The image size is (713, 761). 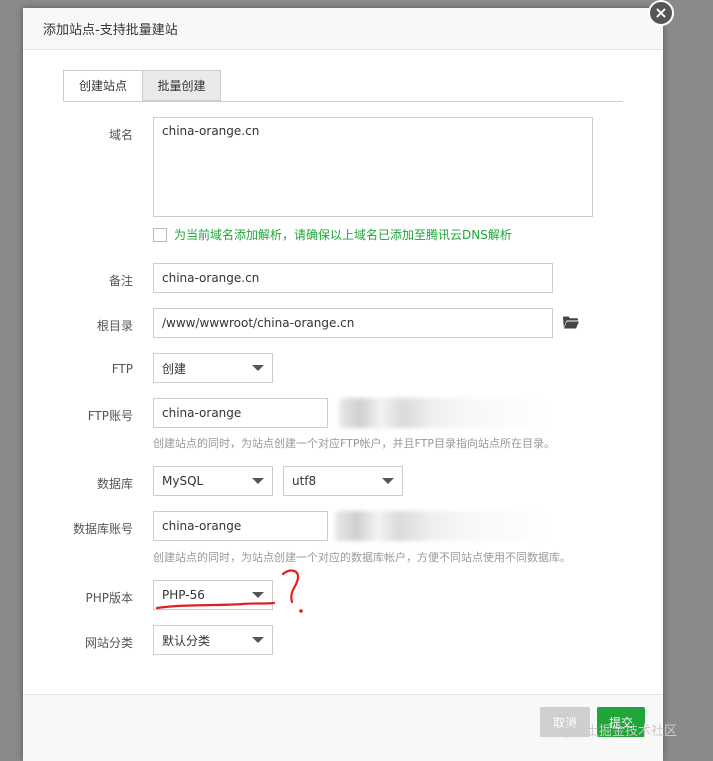 What do you see at coordinates (120, 135) in the screenshot?
I see `domain-label: 域名` at bounding box center [120, 135].